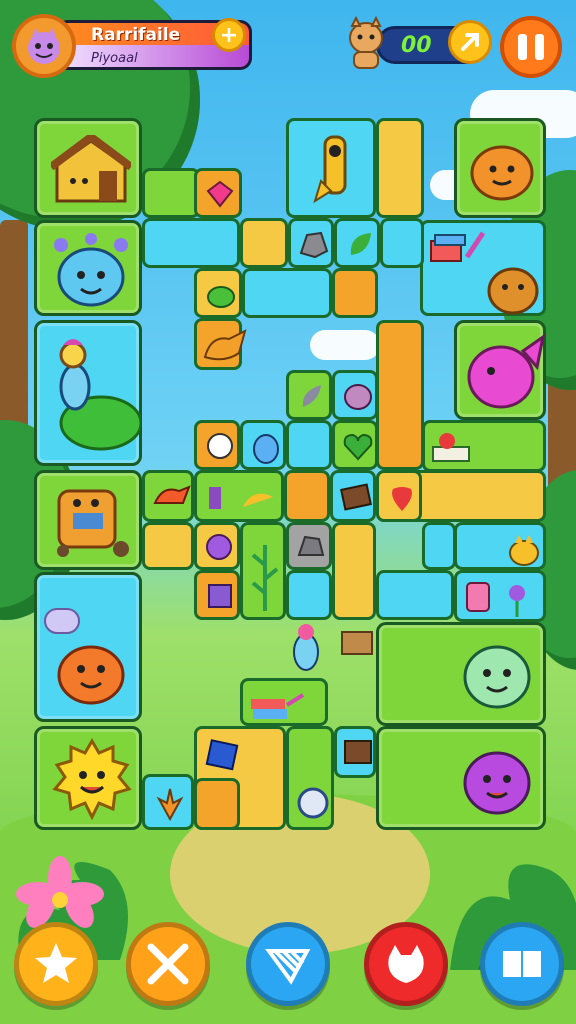 Image resolution: width=576 pixels, height=1024 pixels. I want to click on fox-icon, so click(225, 345).